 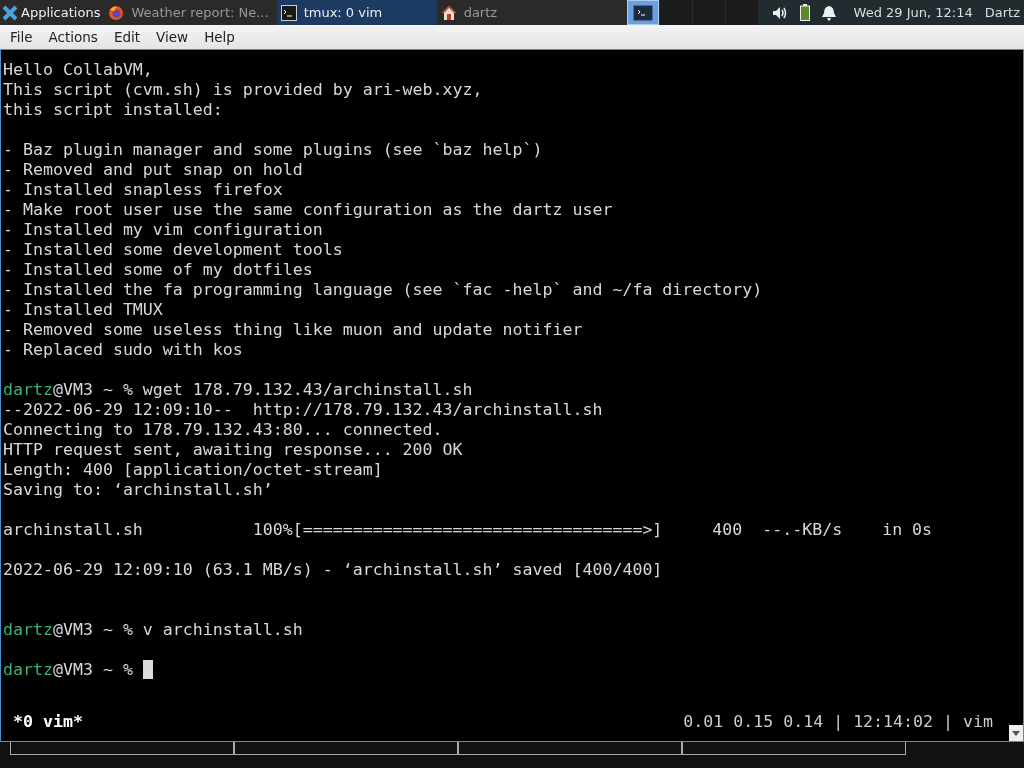 What do you see at coordinates (113, 110) in the screenshot?
I see `terminal-line: this script installed:` at bounding box center [113, 110].